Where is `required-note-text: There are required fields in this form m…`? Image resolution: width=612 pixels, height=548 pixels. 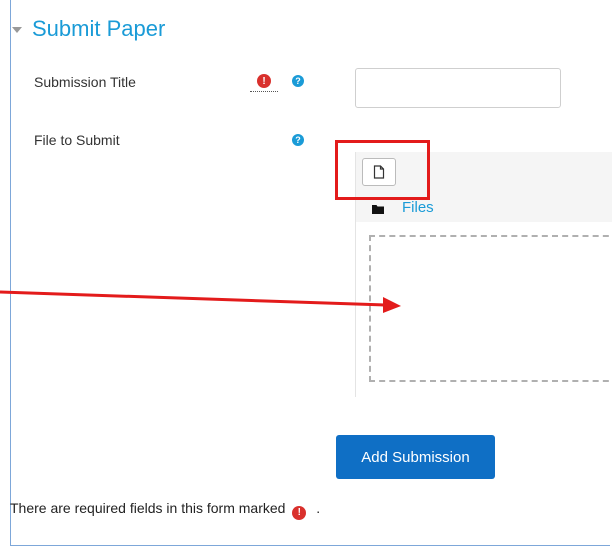
required-note-text: There are required fields in this form m… is located at coordinates (148, 508).